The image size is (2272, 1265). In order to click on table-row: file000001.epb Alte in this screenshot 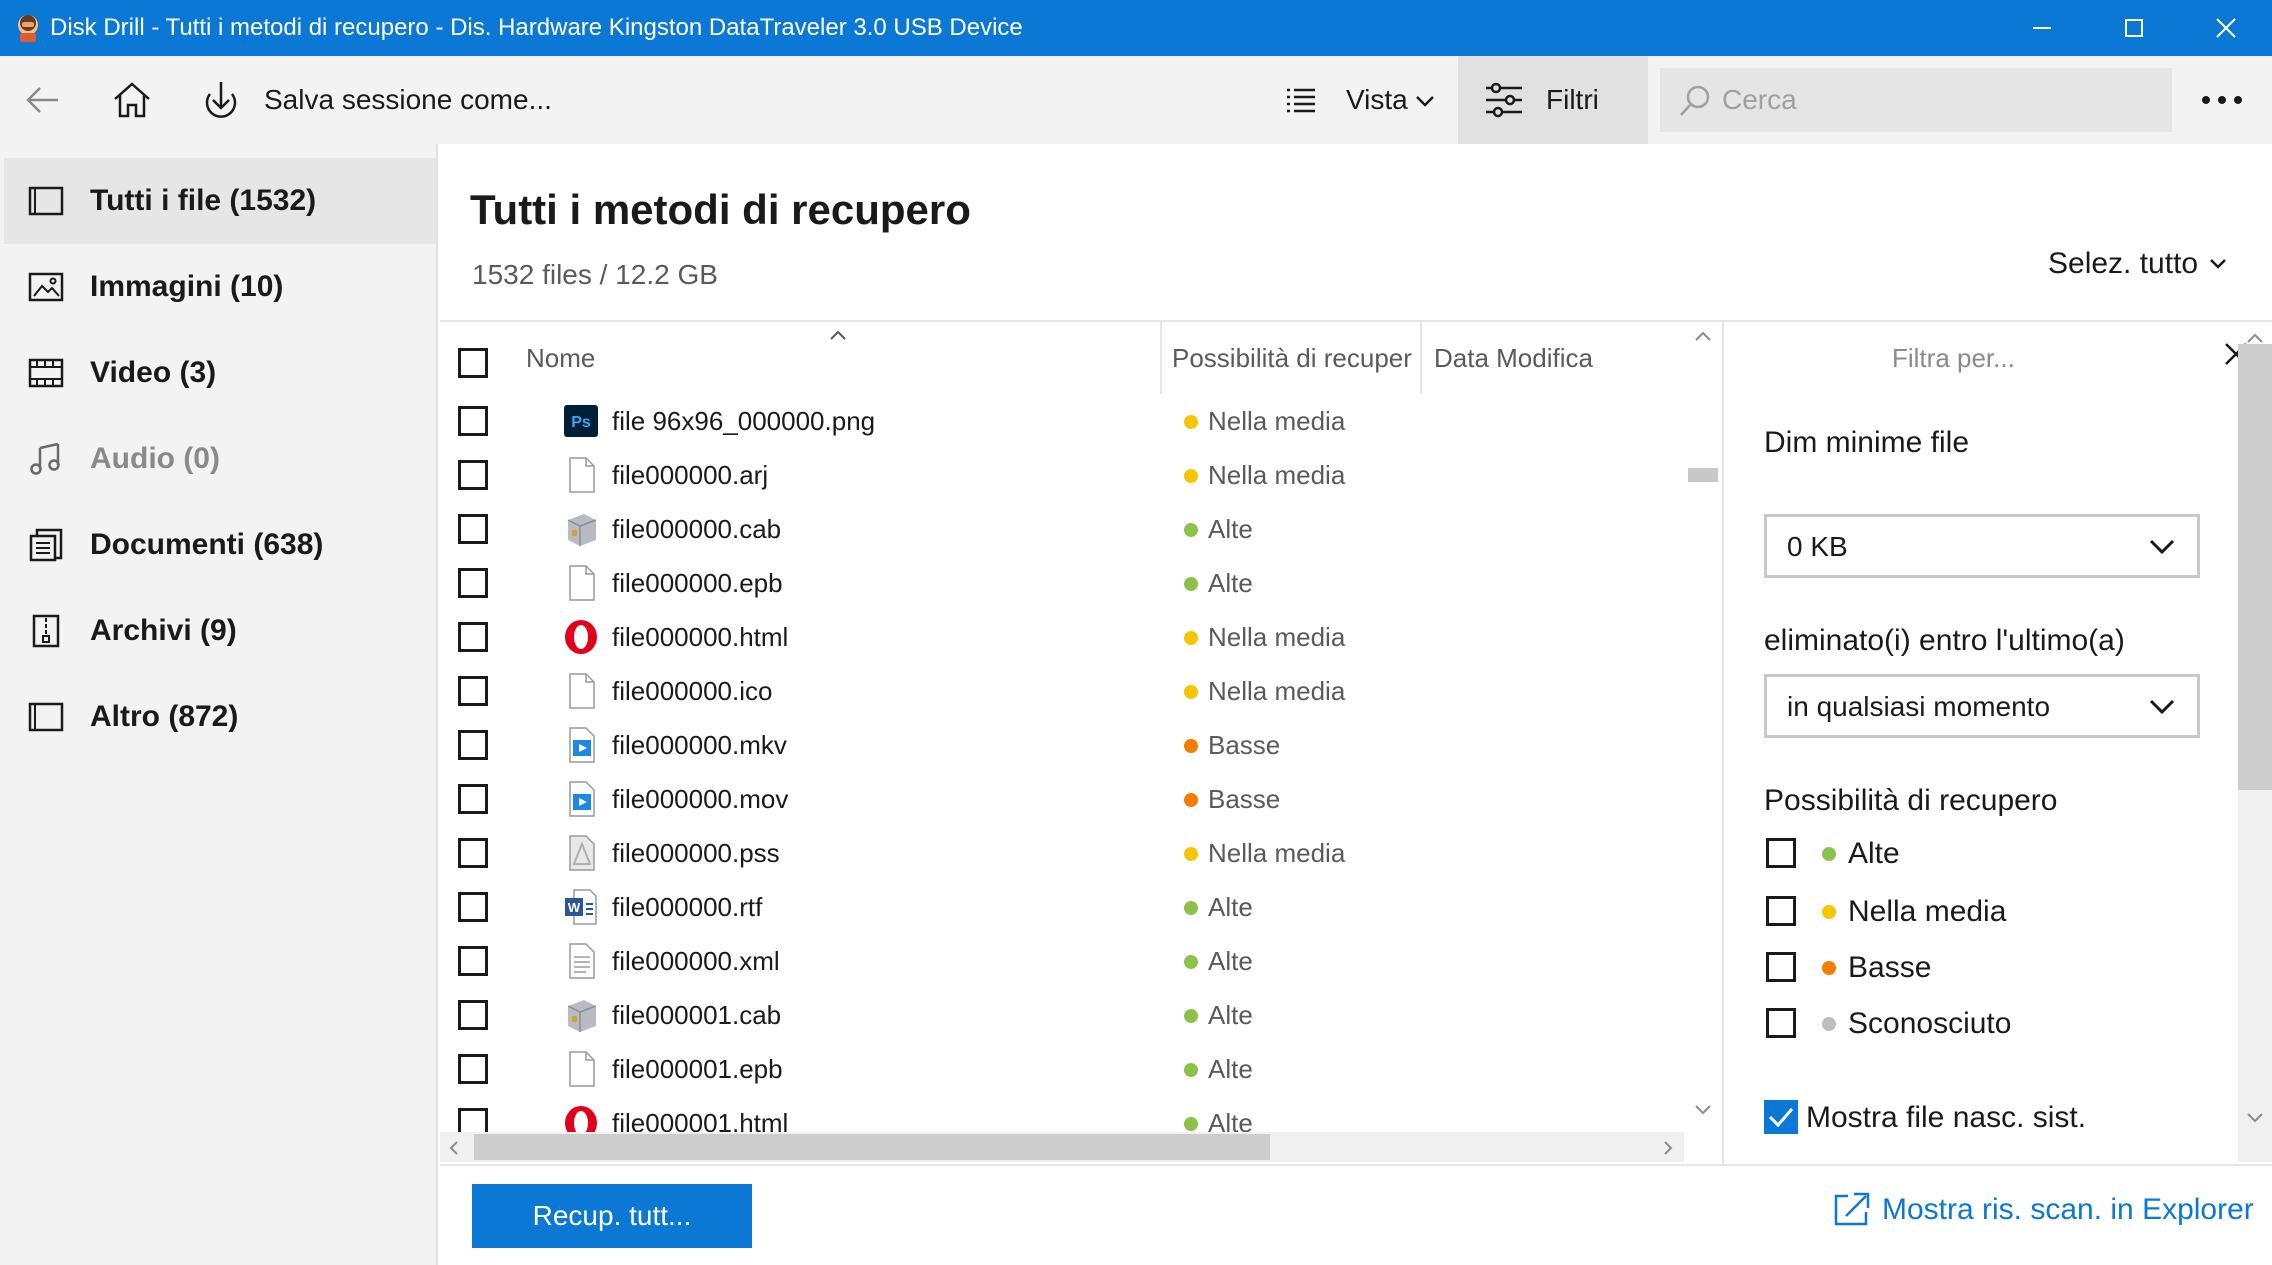, I will do `click(1062, 1069)`.